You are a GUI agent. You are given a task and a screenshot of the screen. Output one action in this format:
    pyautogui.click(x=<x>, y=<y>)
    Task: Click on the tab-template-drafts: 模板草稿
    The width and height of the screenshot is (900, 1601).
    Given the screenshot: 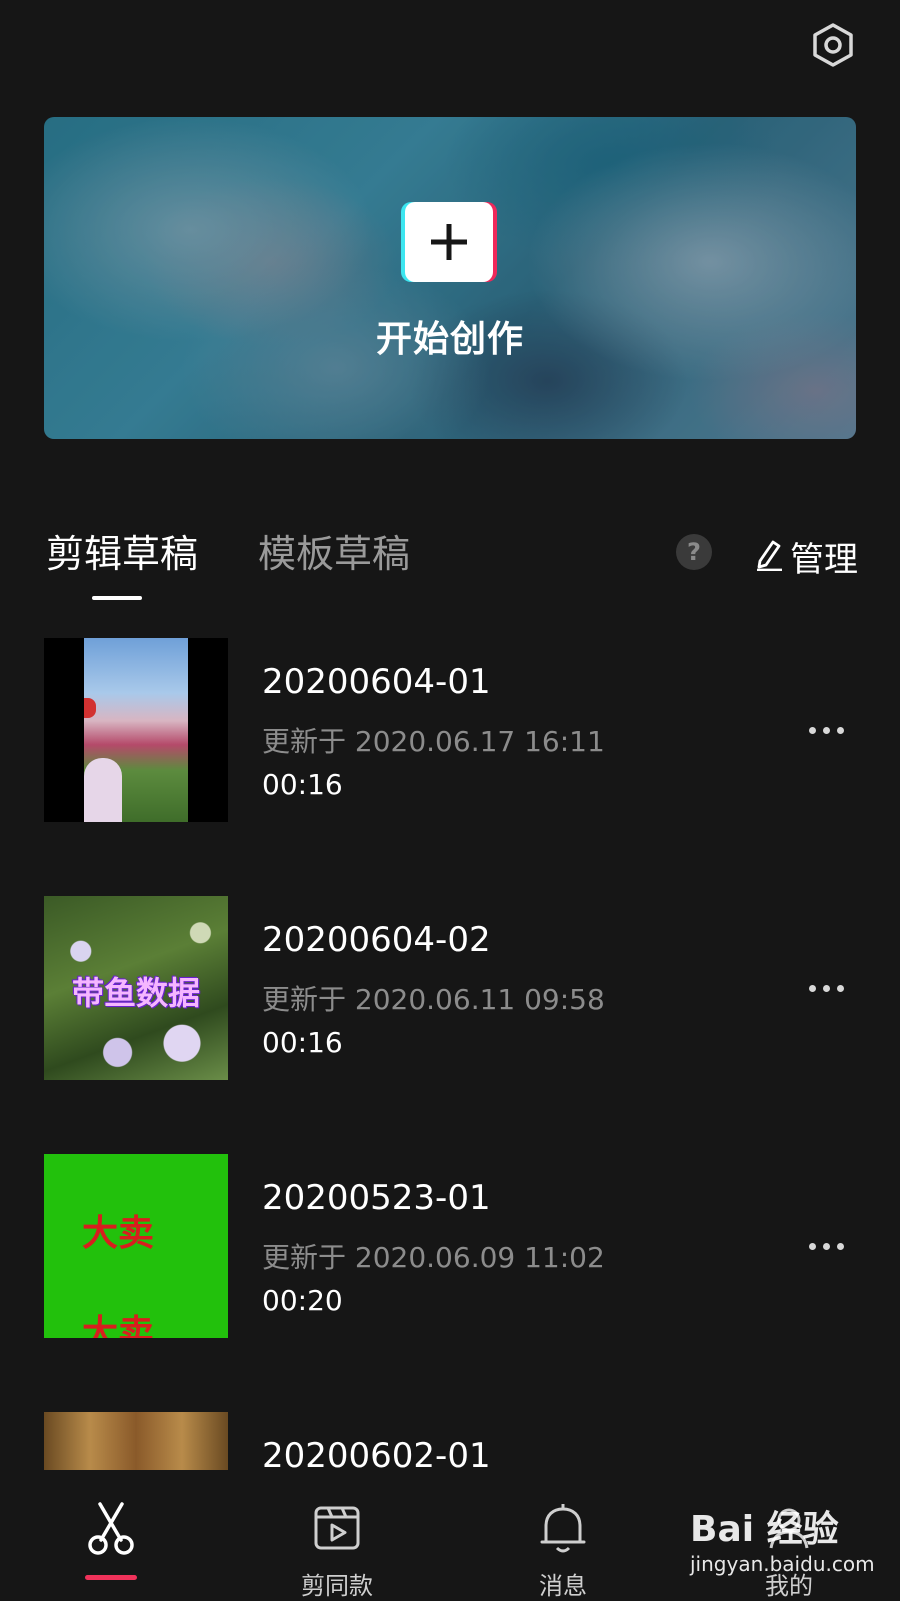 What is the action you would take?
    pyautogui.click(x=334, y=554)
    